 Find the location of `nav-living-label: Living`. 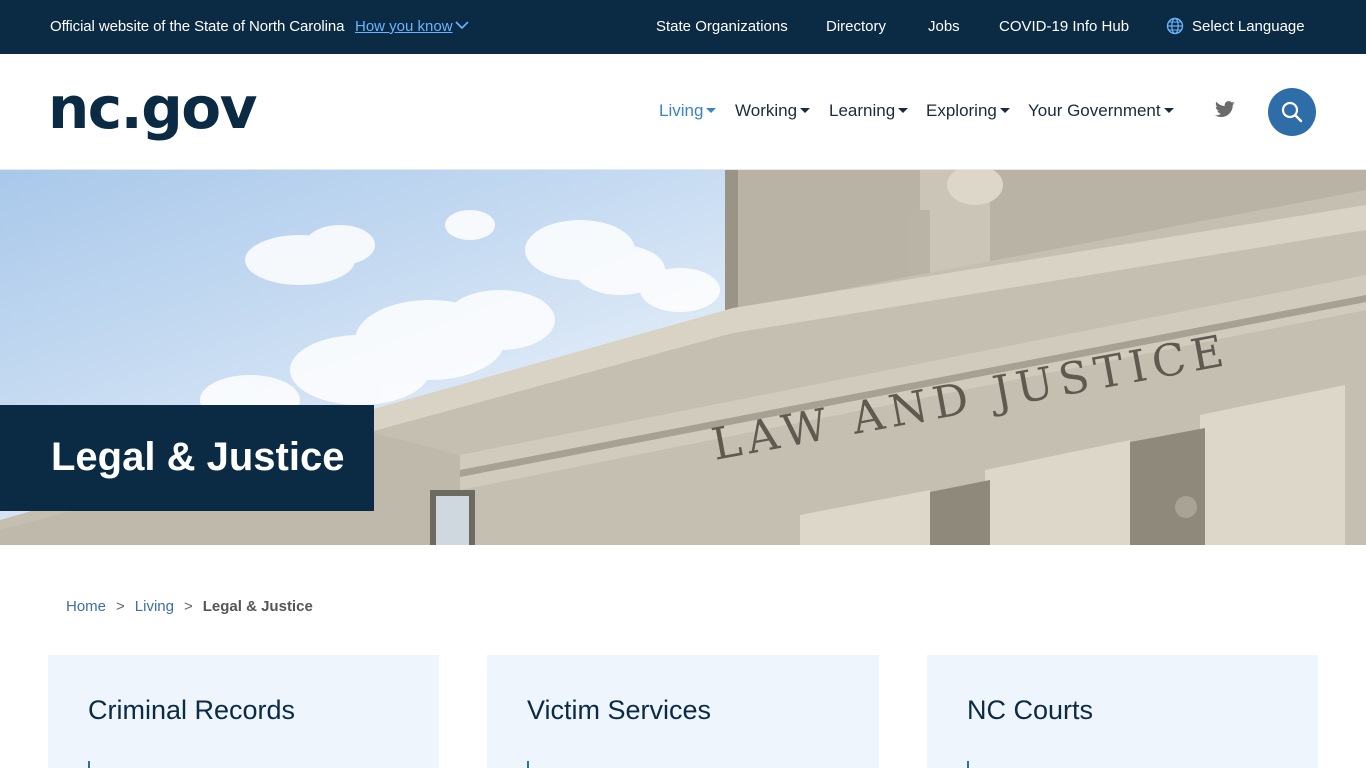

nav-living-label: Living is located at coordinates (681, 110).